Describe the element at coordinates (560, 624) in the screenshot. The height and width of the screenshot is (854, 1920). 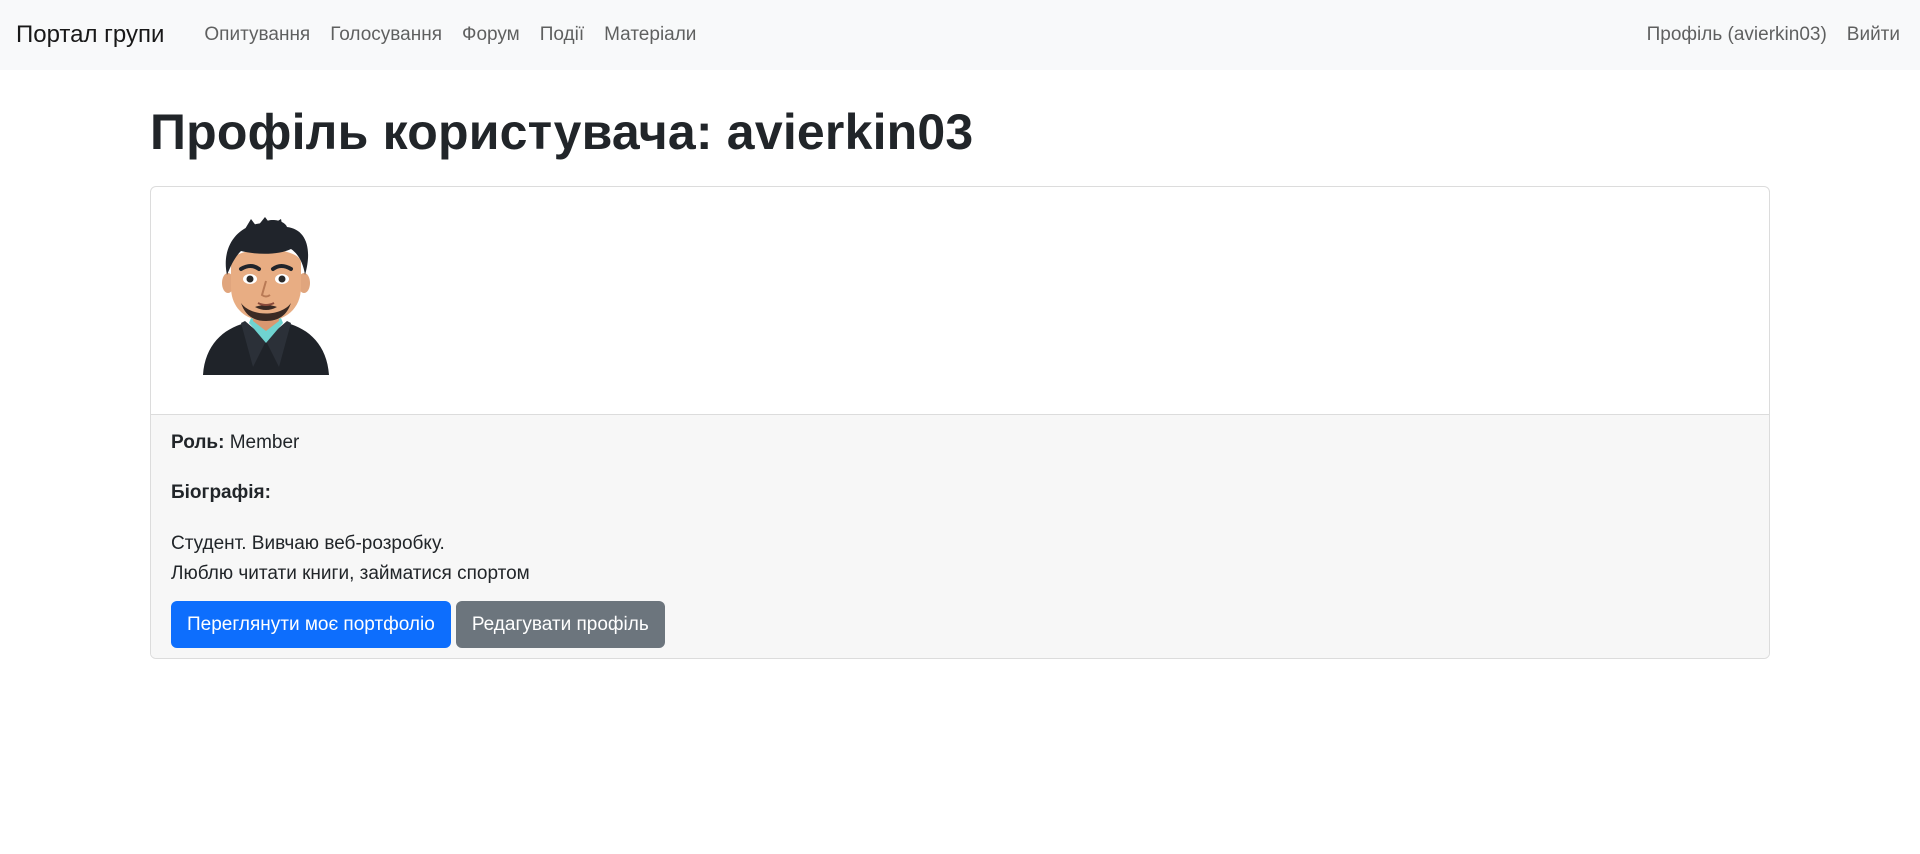
I see `edit-profile-button: Редагувати профіль` at that location.